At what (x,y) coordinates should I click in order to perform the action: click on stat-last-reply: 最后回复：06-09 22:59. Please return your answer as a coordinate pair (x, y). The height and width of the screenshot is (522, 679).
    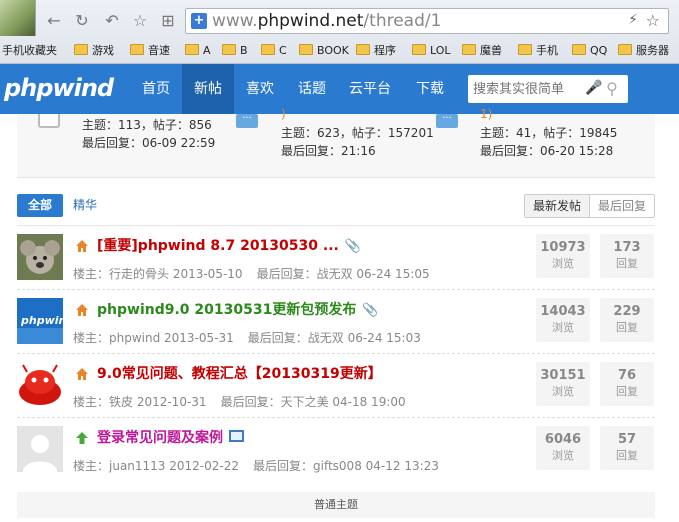
    Looking at the image, I should click on (149, 143).